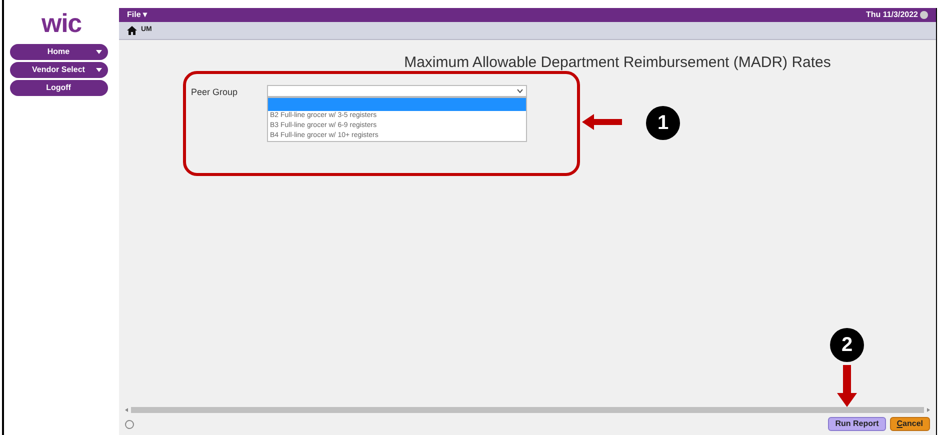  Describe the element at coordinates (928, 410) in the screenshot. I see `scroll-right-icon` at that location.